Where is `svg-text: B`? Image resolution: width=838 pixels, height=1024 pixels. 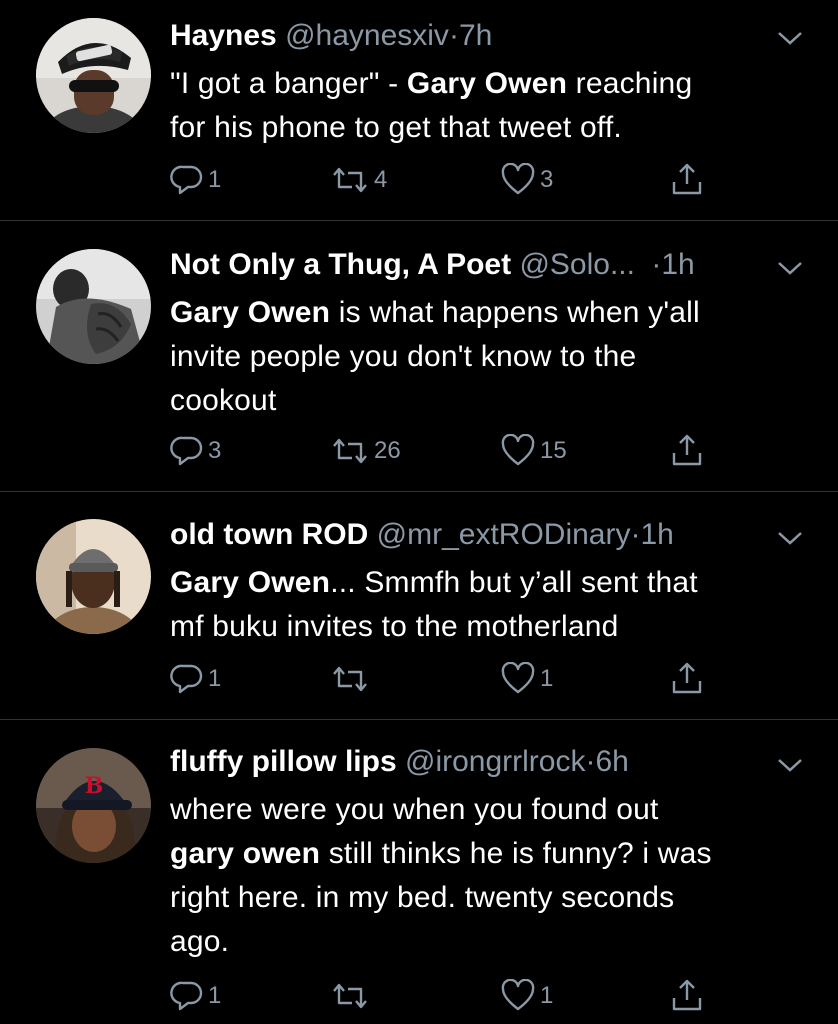
svg-text: B is located at coordinates (94, 786).